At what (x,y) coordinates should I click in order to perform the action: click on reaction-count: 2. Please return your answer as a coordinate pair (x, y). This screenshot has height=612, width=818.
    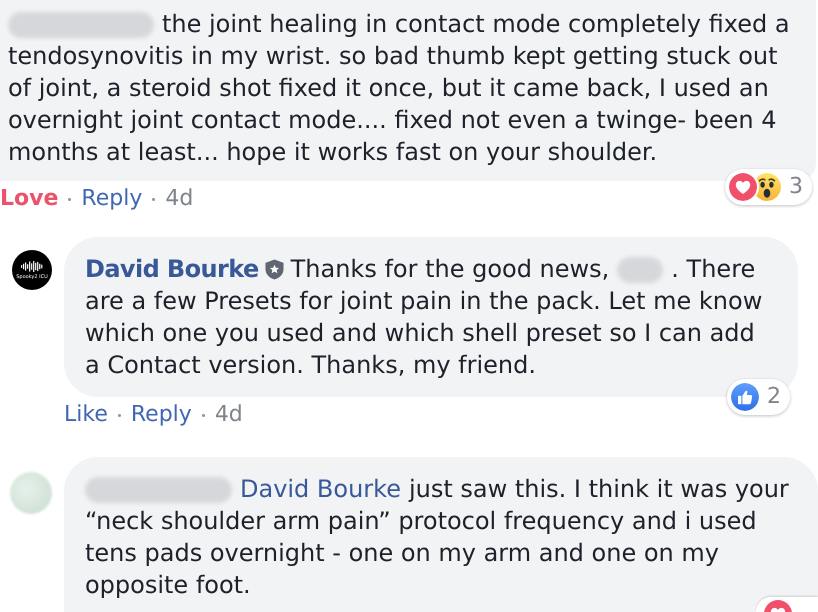
    Looking at the image, I should click on (774, 397).